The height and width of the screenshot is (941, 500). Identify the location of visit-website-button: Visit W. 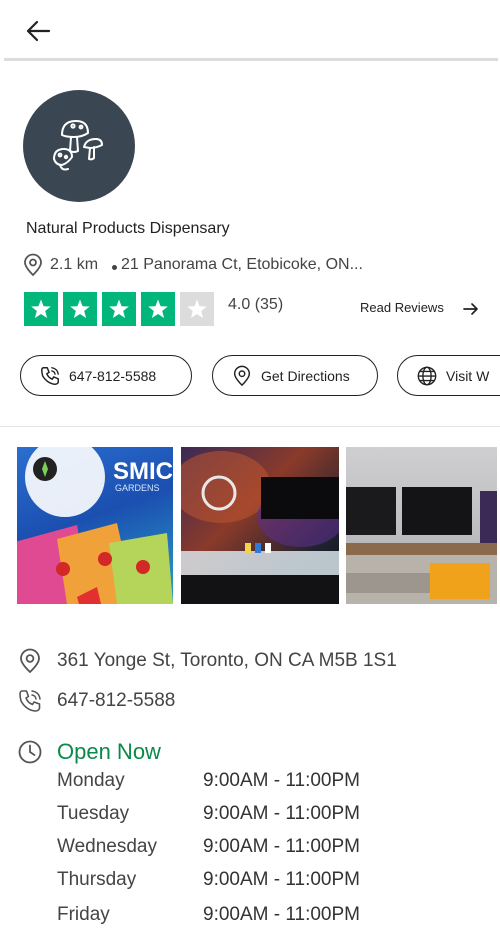
(448, 375).